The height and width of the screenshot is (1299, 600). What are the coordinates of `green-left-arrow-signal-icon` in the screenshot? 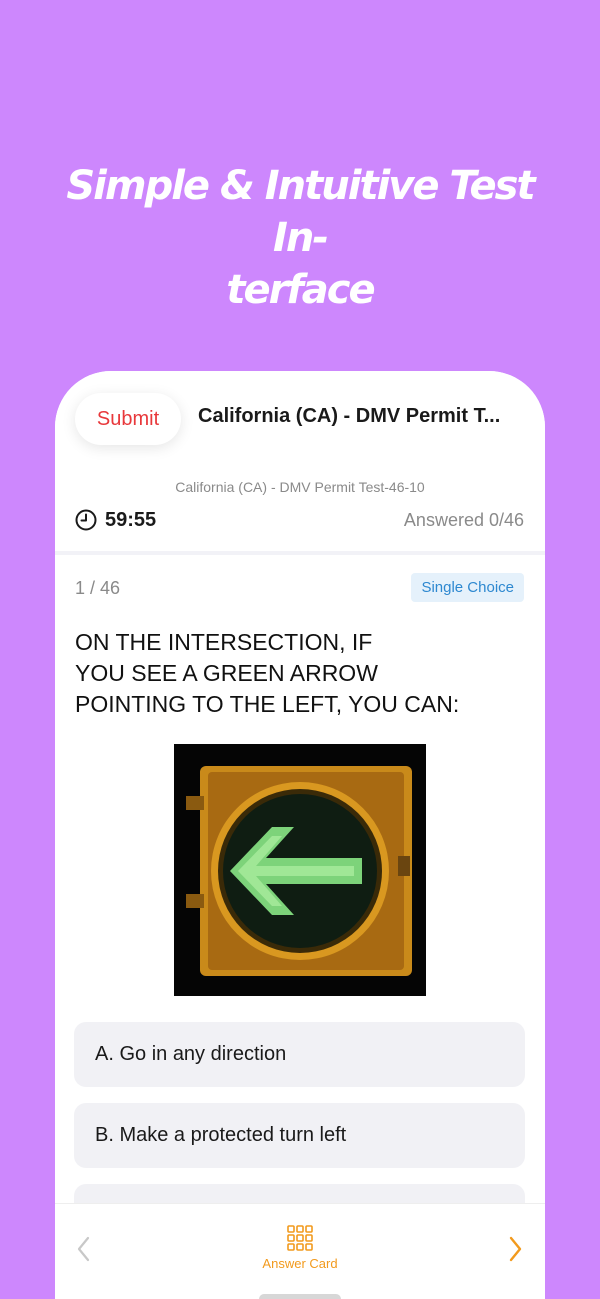 It's located at (300, 870).